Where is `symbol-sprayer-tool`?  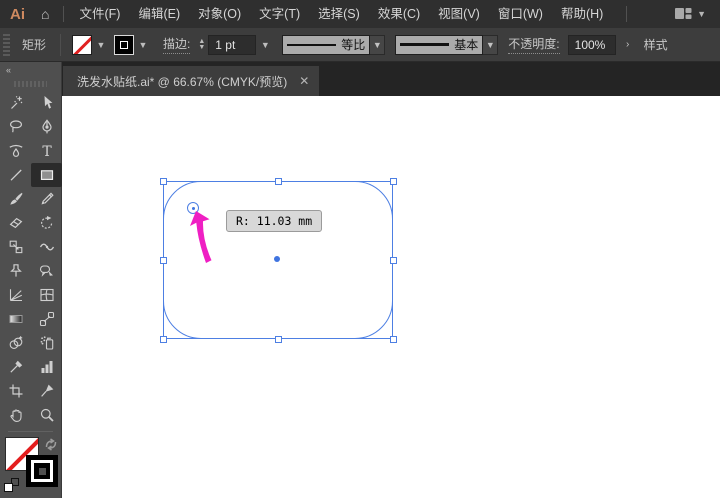
symbol-sprayer-tool is located at coordinates (46, 343).